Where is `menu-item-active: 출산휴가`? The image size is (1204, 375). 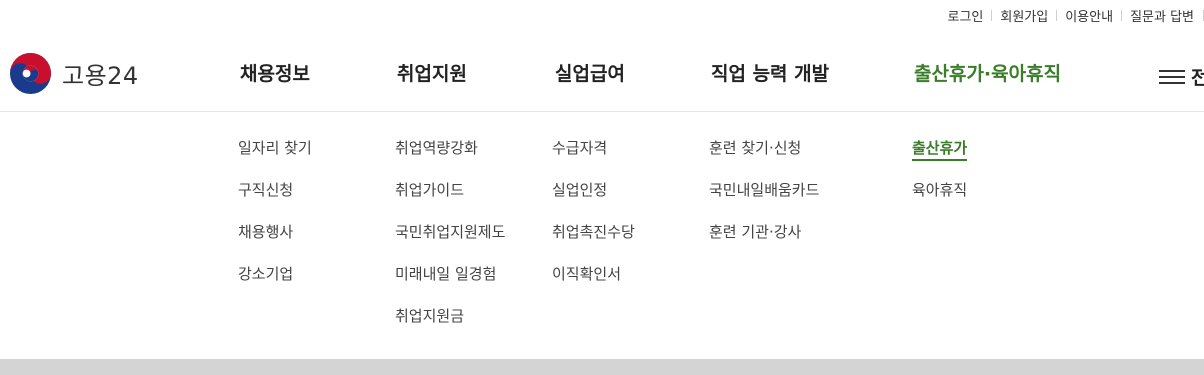
menu-item-active: 출산휴가 is located at coordinates (940, 159).